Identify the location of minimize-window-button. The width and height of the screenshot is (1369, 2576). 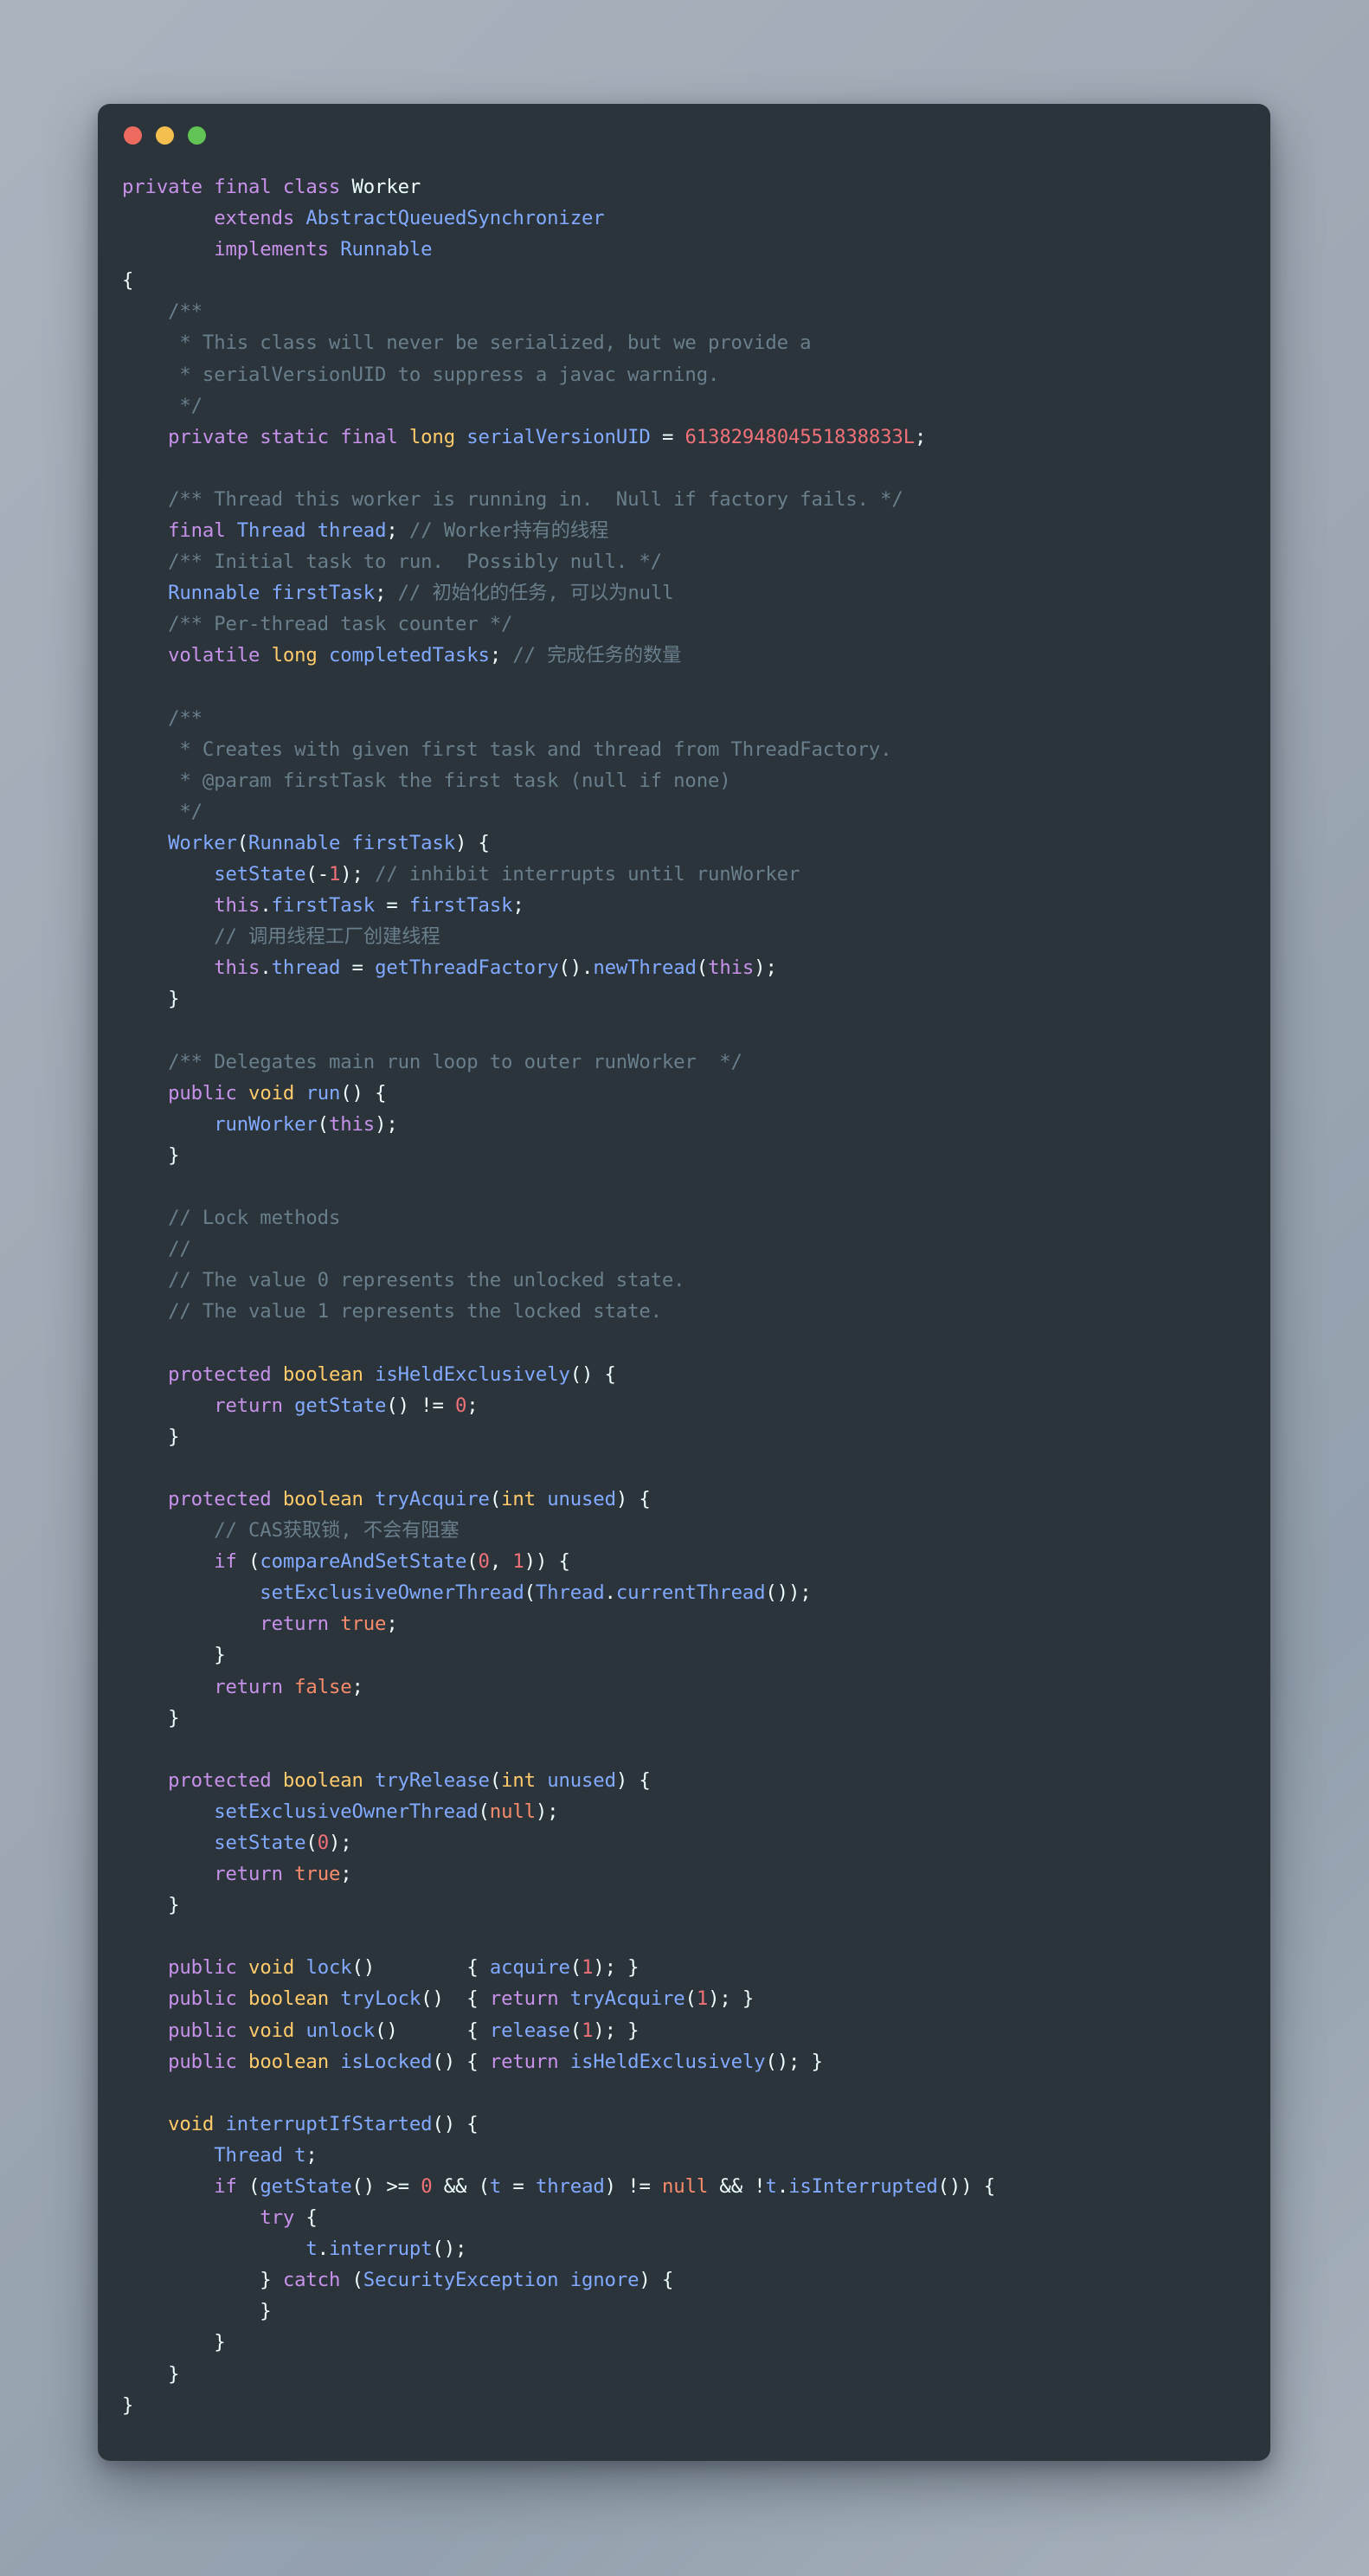
(165, 135).